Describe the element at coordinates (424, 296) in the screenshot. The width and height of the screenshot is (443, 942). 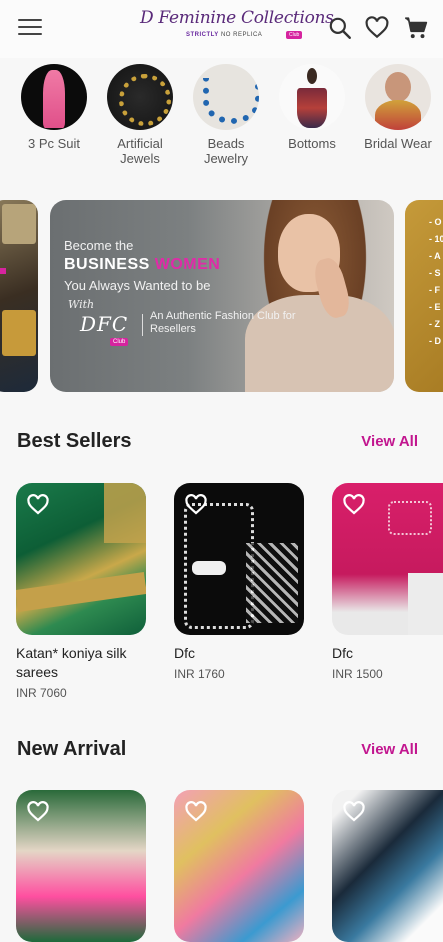
I see `banner-slide-next: - O - 10 - A - S - F - E - Z - D` at that location.